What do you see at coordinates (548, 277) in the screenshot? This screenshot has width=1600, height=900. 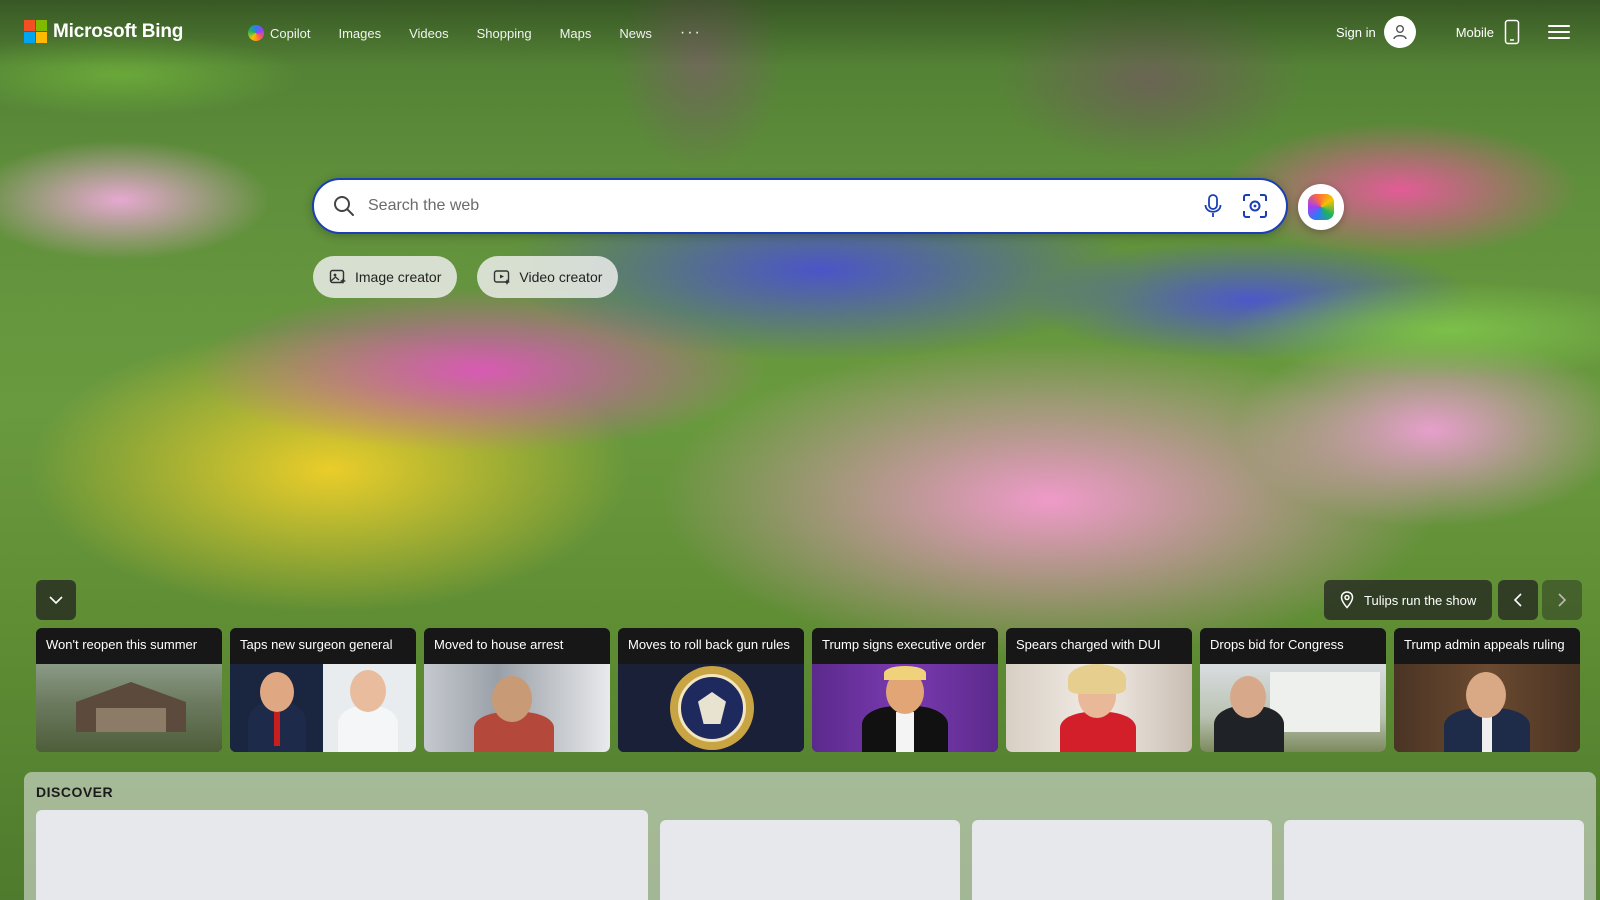 I see `video-creator-button: Video creator` at bounding box center [548, 277].